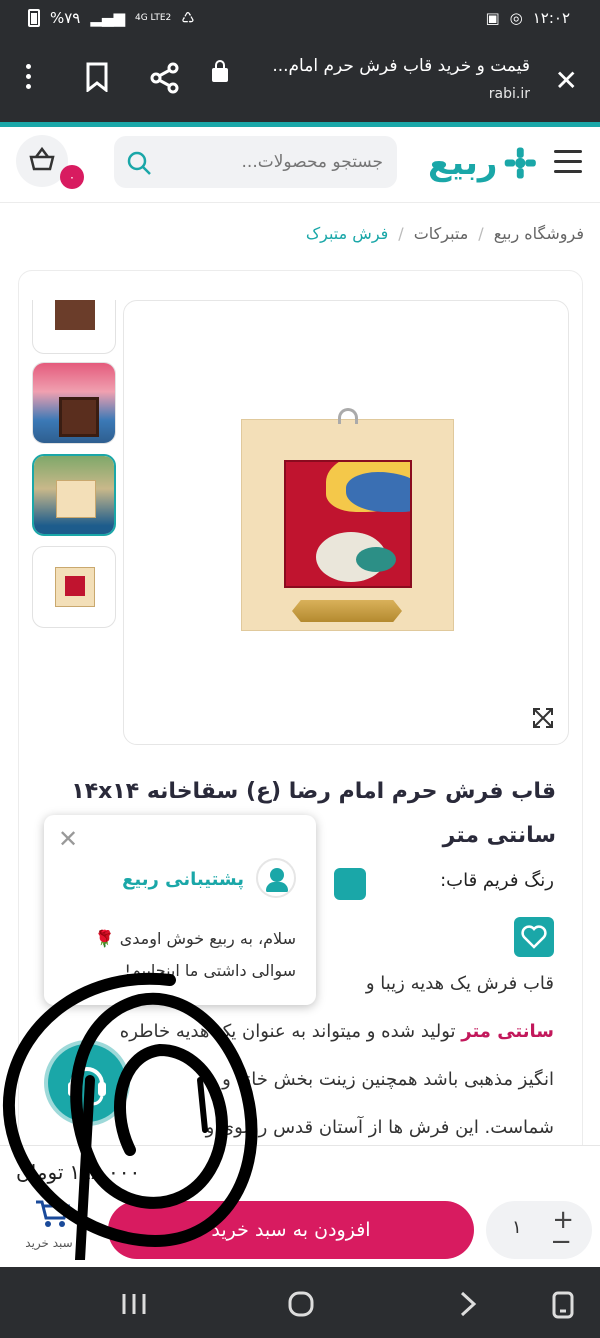 This screenshot has height=1338, width=600. I want to click on search-box, so click(255, 162).